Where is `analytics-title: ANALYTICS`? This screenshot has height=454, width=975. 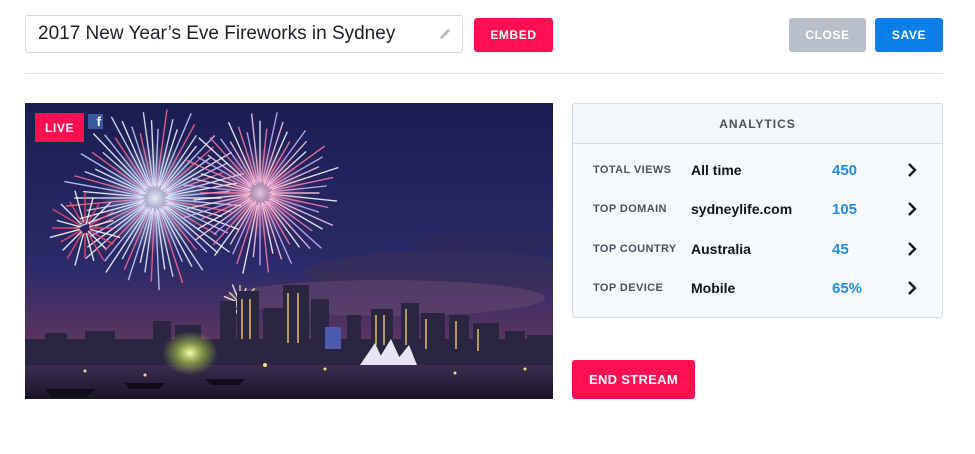 analytics-title: ANALYTICS is located at coordinates (757, 124).